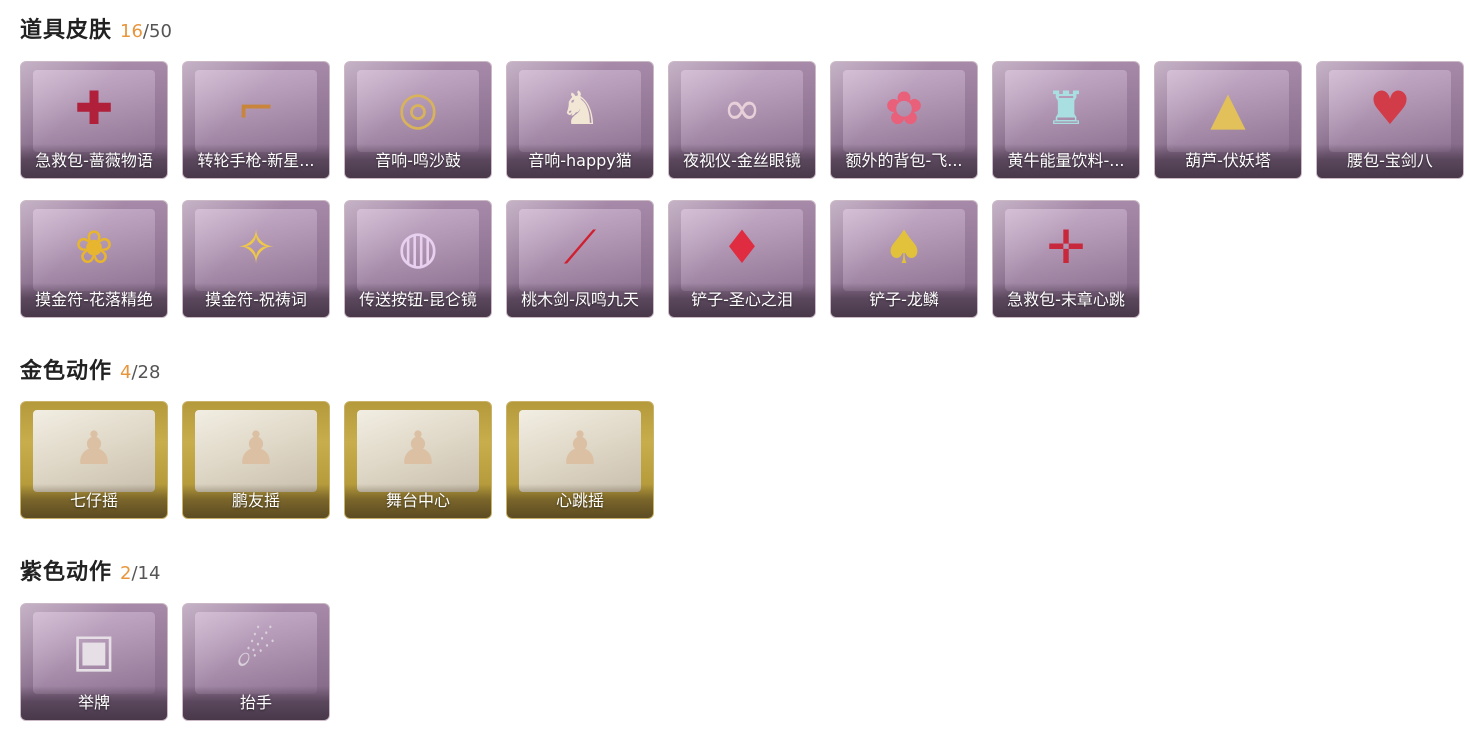 This screenshot has width=1470, height=734. I want to click on revolver-icon: ⌐, so click(256, 108).